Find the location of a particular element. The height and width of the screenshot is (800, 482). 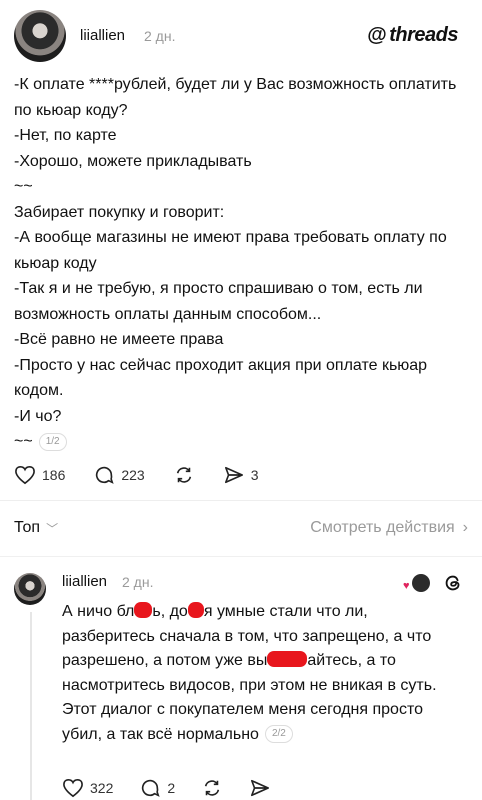

reply-text-segment: А ничо бл is located at coordinates (98, 611).